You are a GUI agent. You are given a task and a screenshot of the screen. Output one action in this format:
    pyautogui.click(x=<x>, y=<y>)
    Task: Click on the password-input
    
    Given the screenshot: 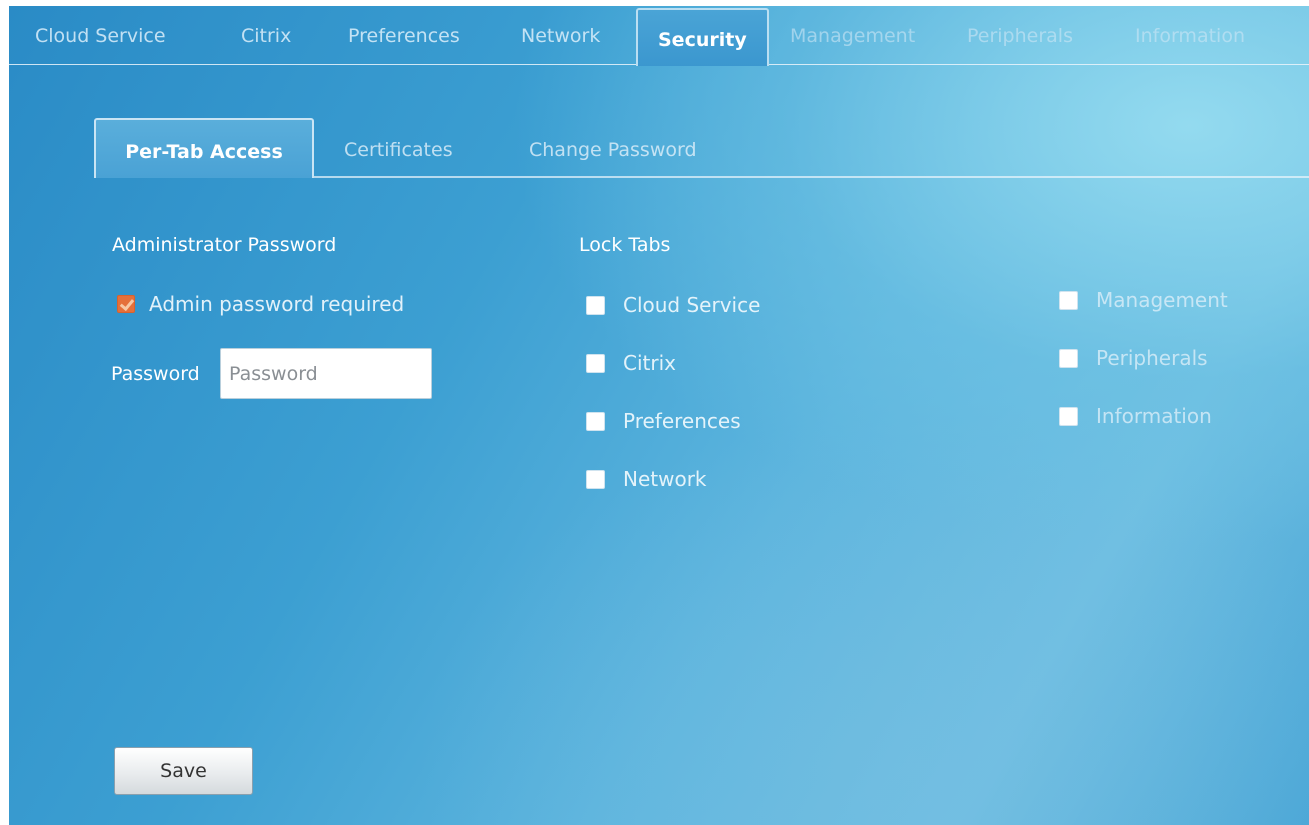 What is the action you would take?
    pyautogui.click(x=326, y=373)
    